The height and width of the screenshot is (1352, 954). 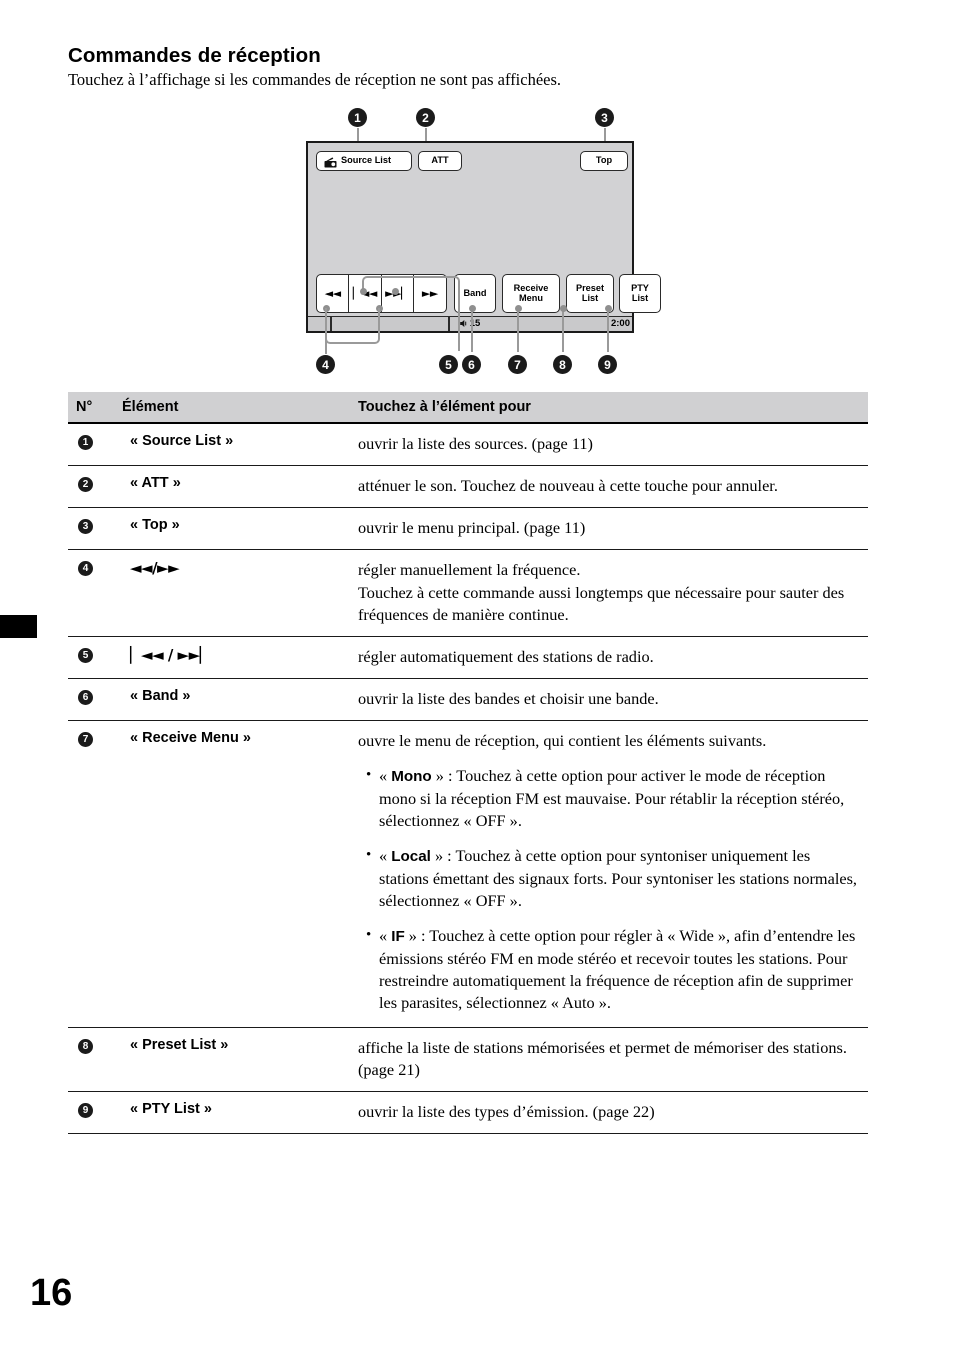 What do you see at coordinates (51, 1293) in the screenshot?
I see `page-number: 16` at bounding box center [51, 1293].